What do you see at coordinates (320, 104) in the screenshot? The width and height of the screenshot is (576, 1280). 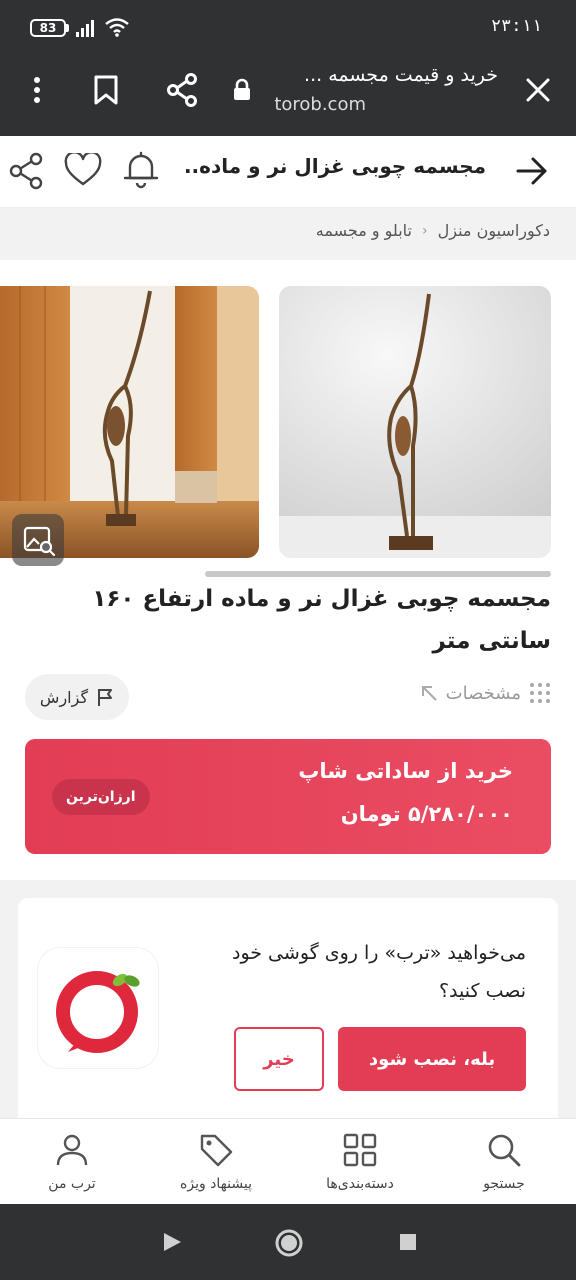 I see `url-domain: torob.com` at bounding box center [320, 104].